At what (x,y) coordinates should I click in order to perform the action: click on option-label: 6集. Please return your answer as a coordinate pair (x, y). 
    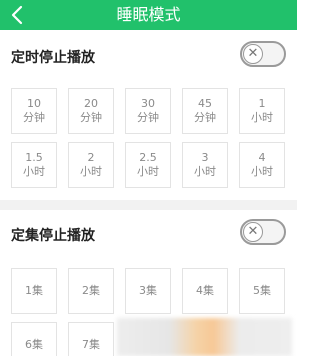
    Looking at the image, I should click on (34, 344).